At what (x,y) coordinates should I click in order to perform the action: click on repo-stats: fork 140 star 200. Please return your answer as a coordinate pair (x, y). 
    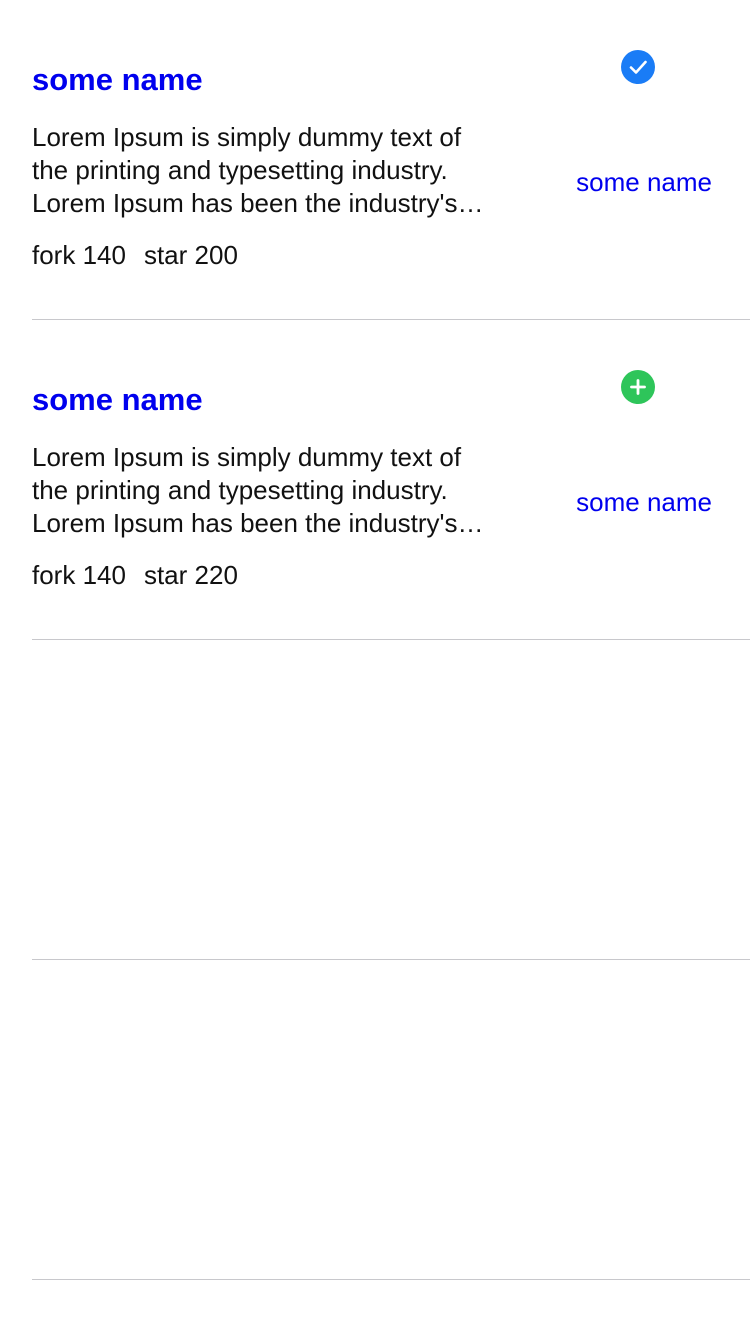
    Looking at the image, I should click on (144, 255).